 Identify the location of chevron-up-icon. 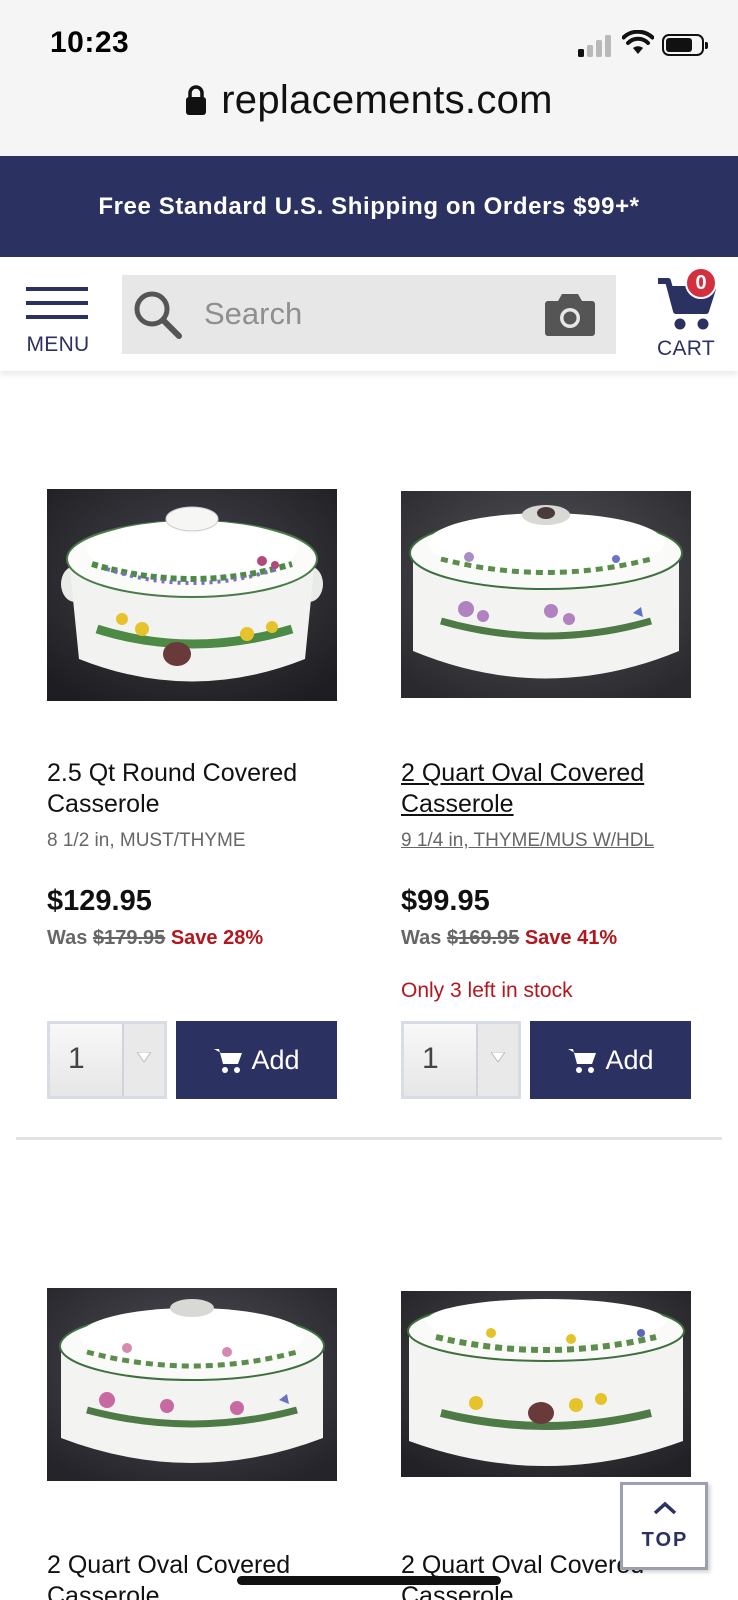
(665, 1508).